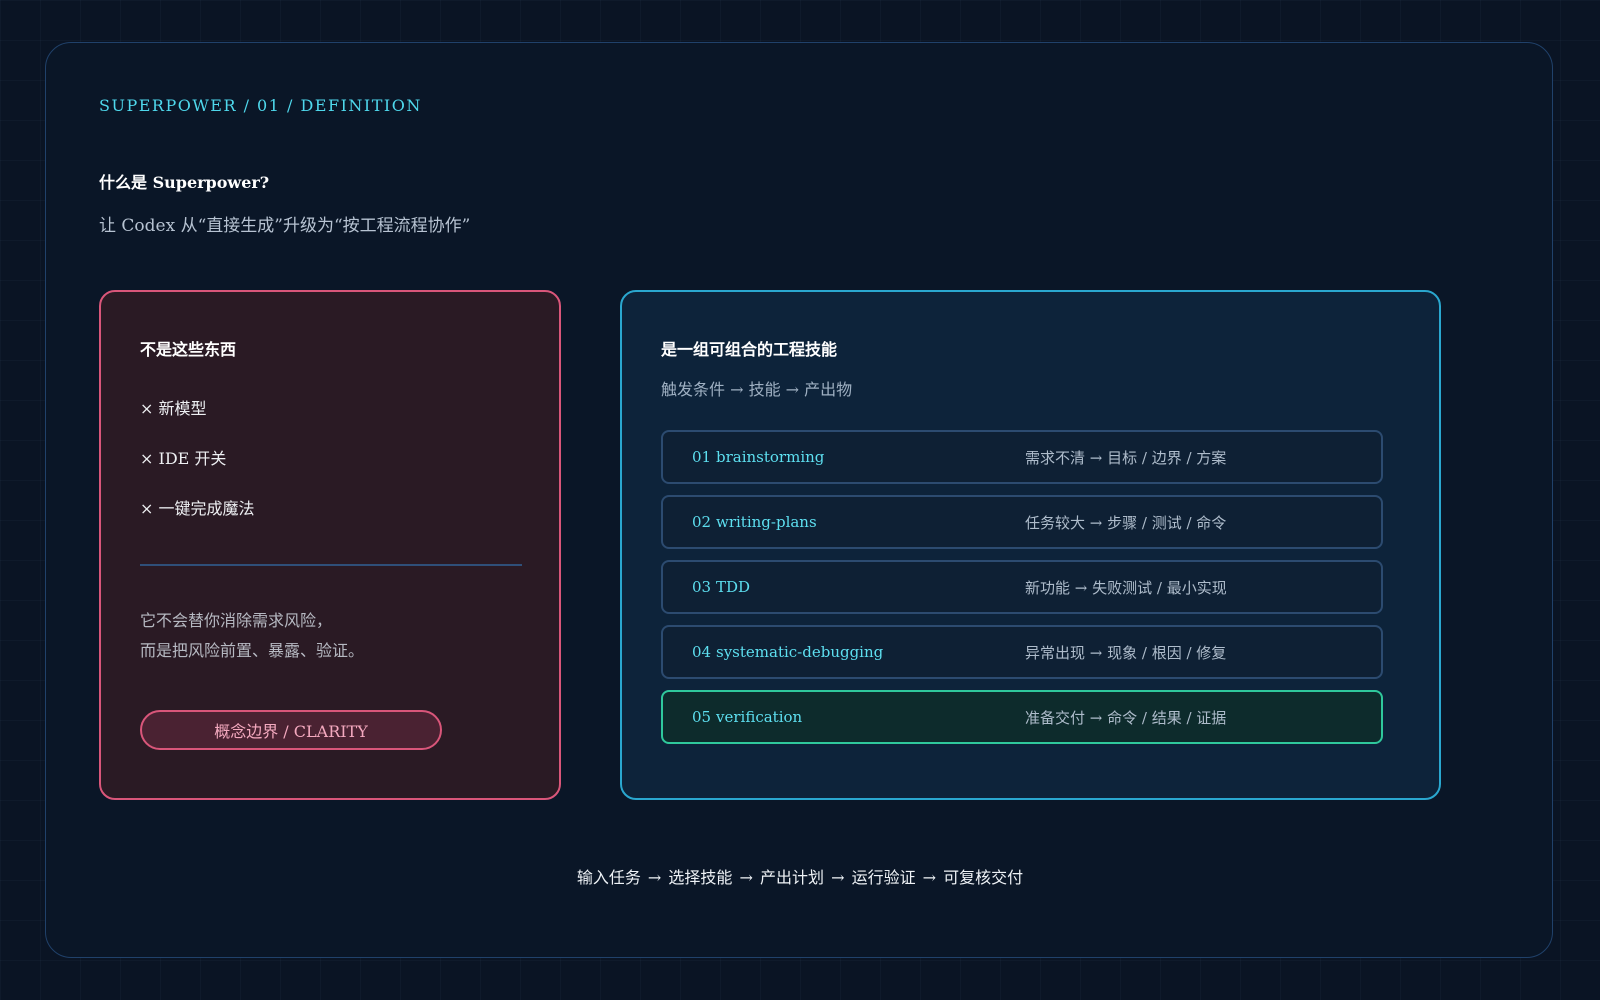 The height and width of the screenshot is (1000, 1600). I want to click on skill-row-writing-plans: 02 writing-plans 任务较大 → 步骤 / 测试 / 命令, so click(1022, 522).